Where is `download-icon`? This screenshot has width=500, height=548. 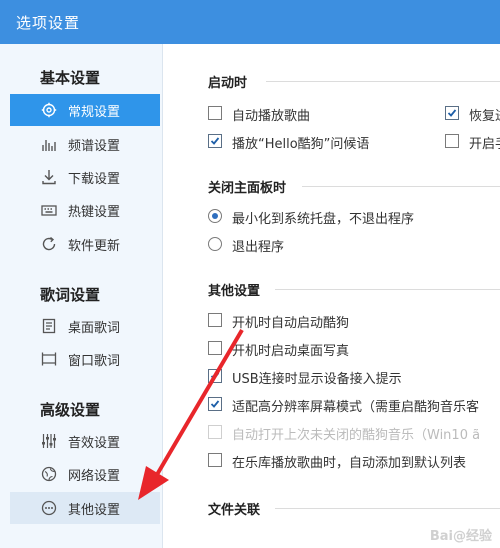
download-icon is located at coordinates (49, 177).